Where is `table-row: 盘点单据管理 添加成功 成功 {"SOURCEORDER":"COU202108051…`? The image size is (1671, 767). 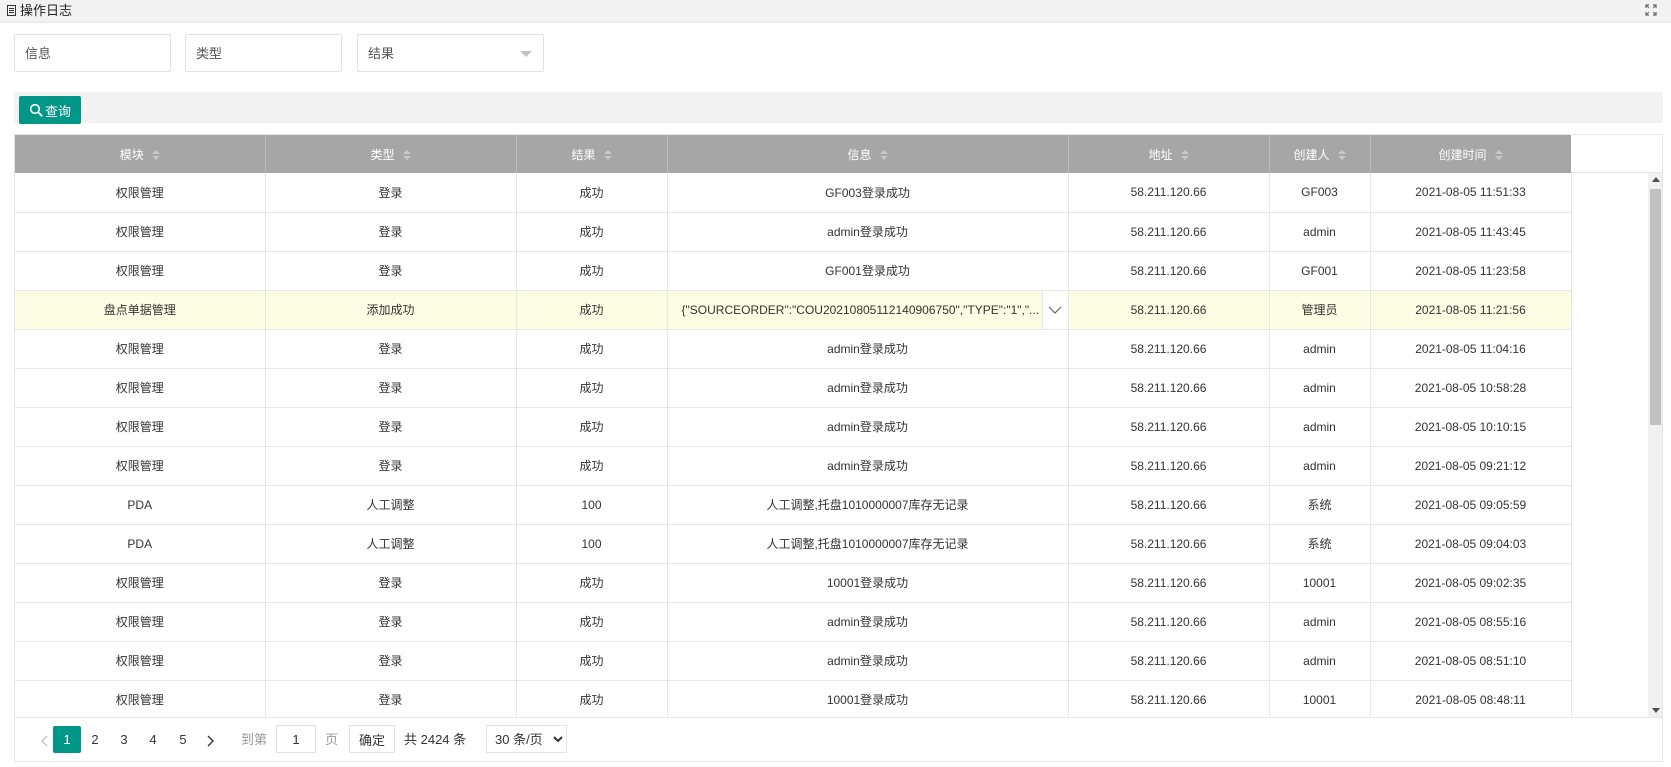
table-row: 盘点单据管理 添加成功 成功 {"SOURCEORDER":"COU202108051… is located at coordinates (793, 310).